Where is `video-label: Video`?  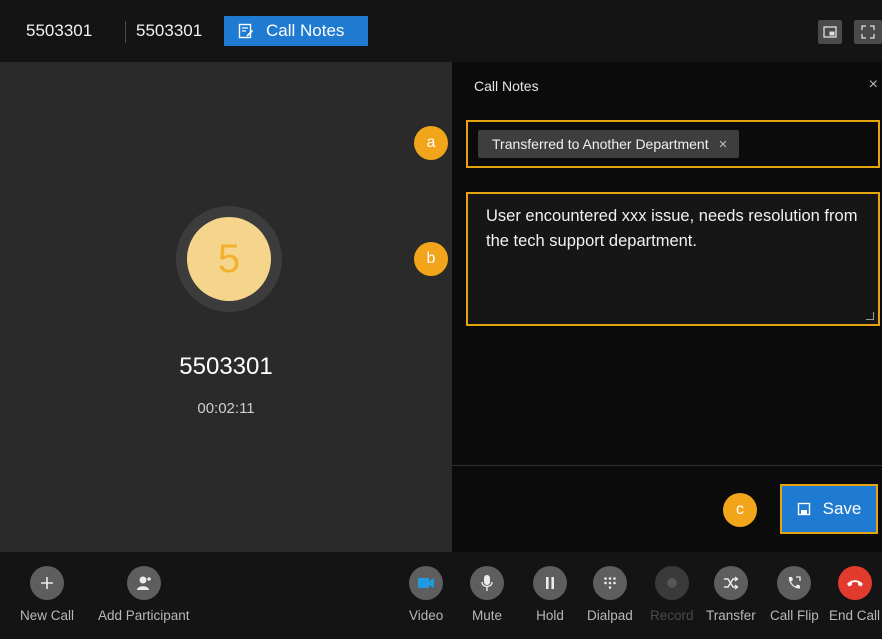
video-label: Video is located at coordinates (426, 615).